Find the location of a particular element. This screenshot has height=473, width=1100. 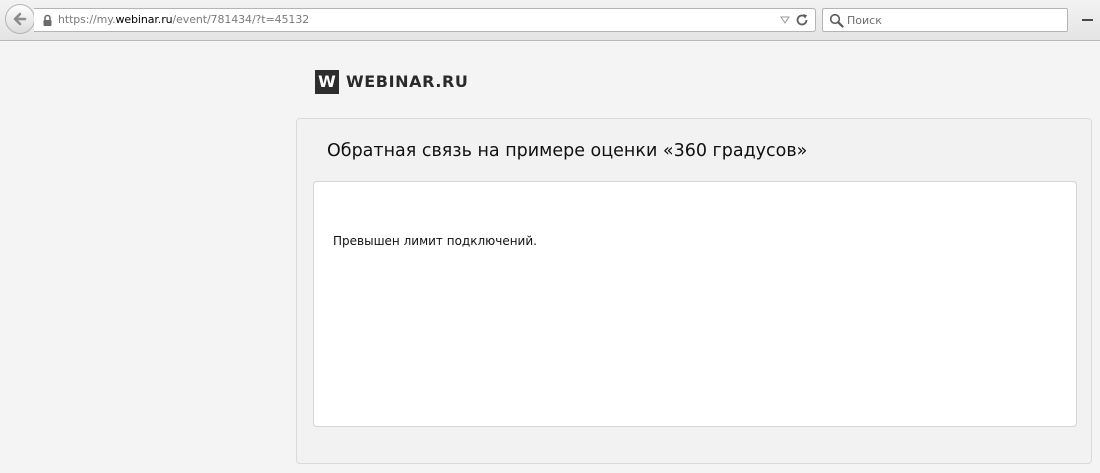

back-button is located at coordinates (20, 19).